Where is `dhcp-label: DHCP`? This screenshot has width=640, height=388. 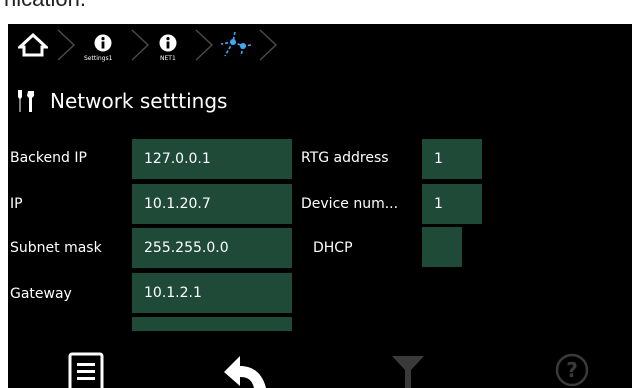 dhcp-label: DHCP is located at coordinates (333, 248).